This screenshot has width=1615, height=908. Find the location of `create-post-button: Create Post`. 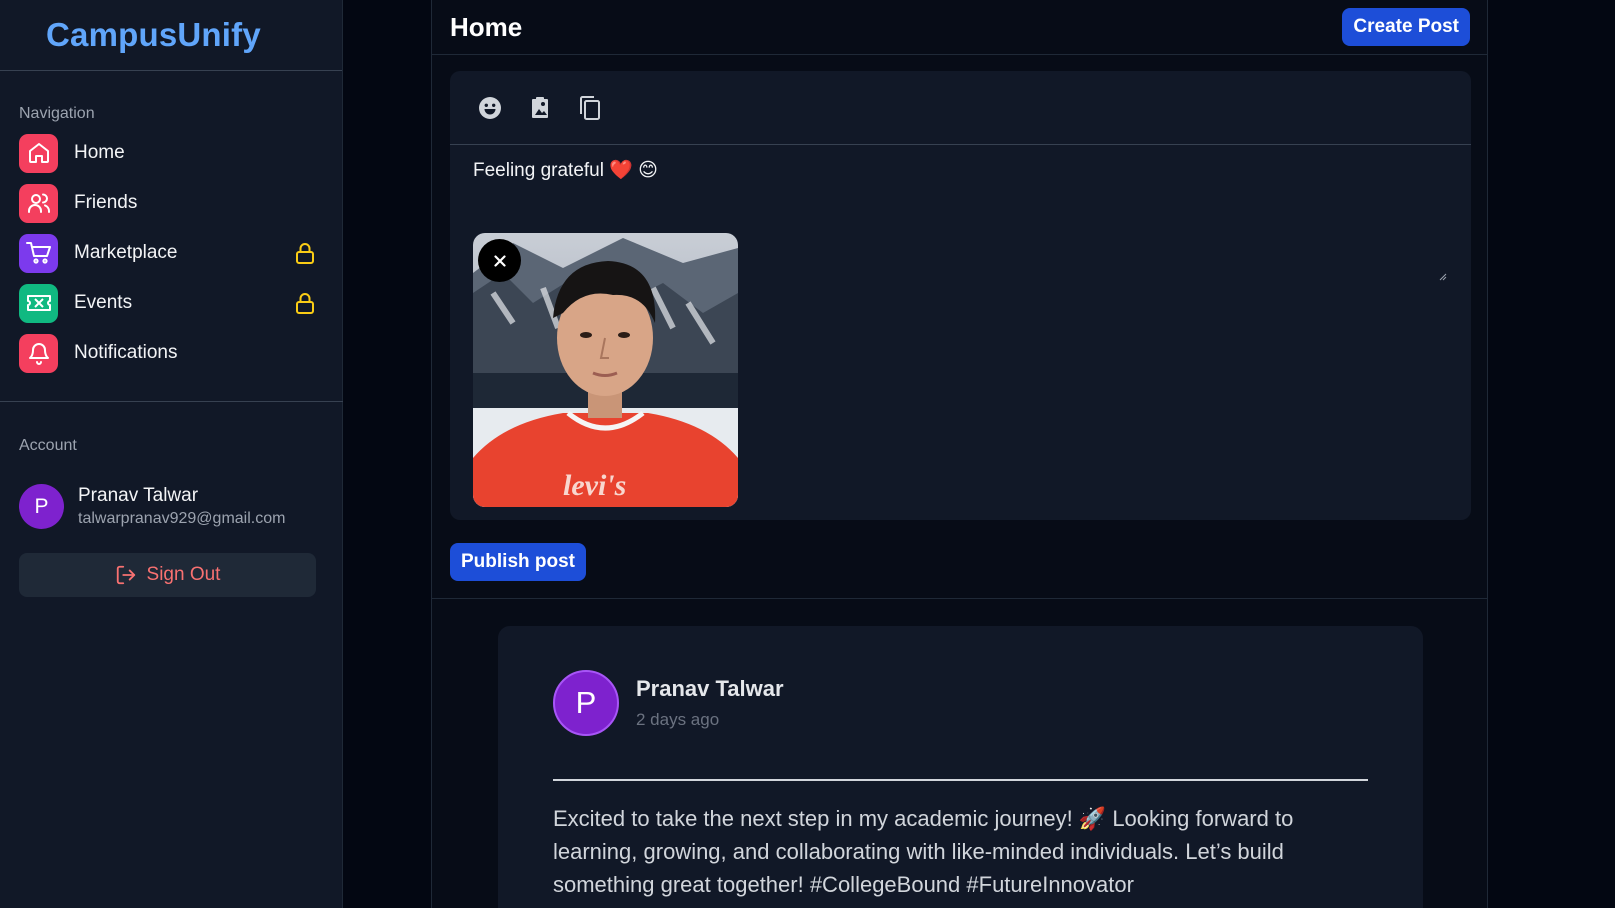

create-post-button: Create Post is located at coordinates (1406, 27).